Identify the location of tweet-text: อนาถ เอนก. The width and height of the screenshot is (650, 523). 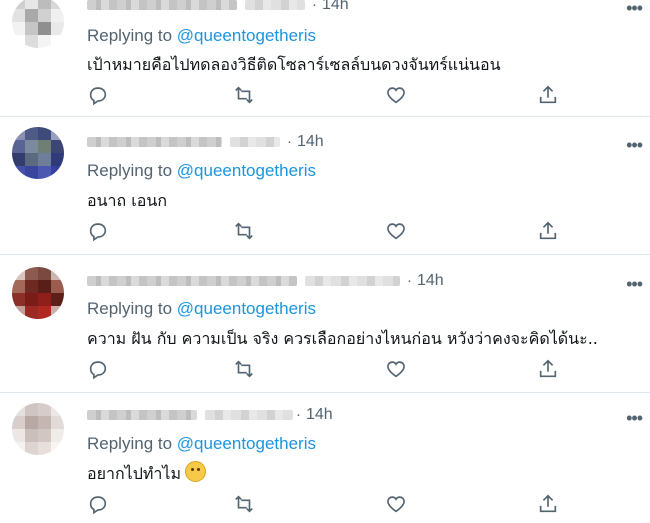
(127, 200).